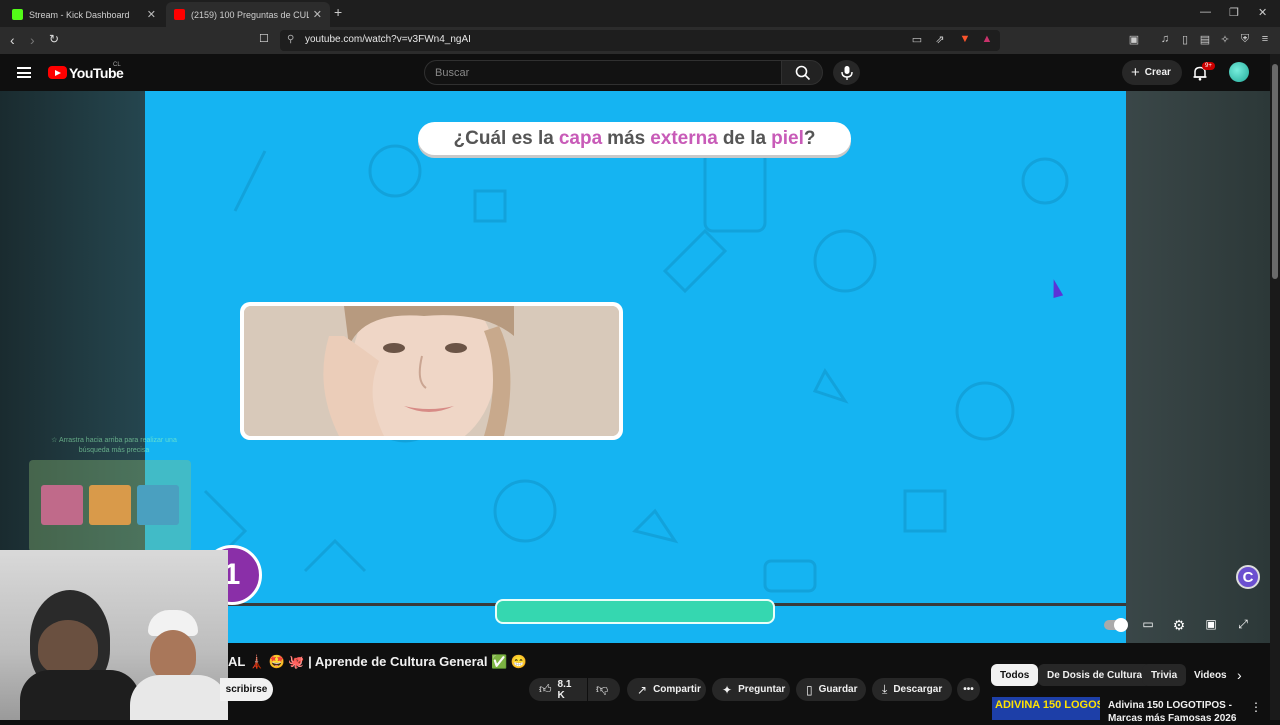 This screenshot has height=725, width=1280. Describe the element at coordinates (940, 40) in the screenshot. I see `share-page-icon: ⇗` at that location.